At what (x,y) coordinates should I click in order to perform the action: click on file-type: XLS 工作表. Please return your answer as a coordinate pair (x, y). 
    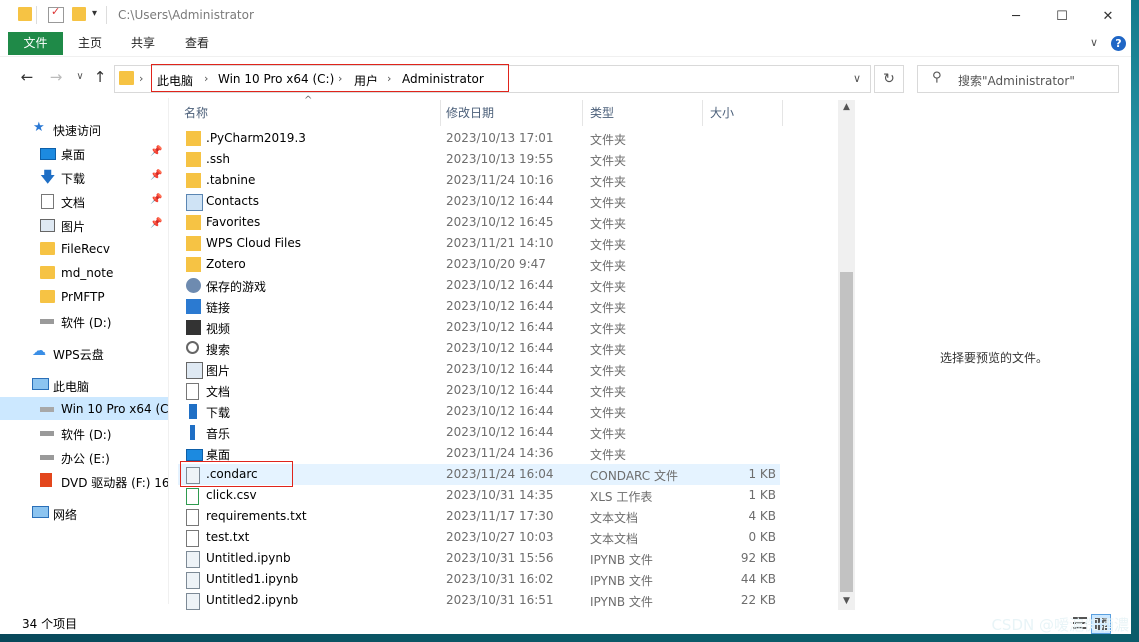
    Looking at the image, I should click on (621, 497).